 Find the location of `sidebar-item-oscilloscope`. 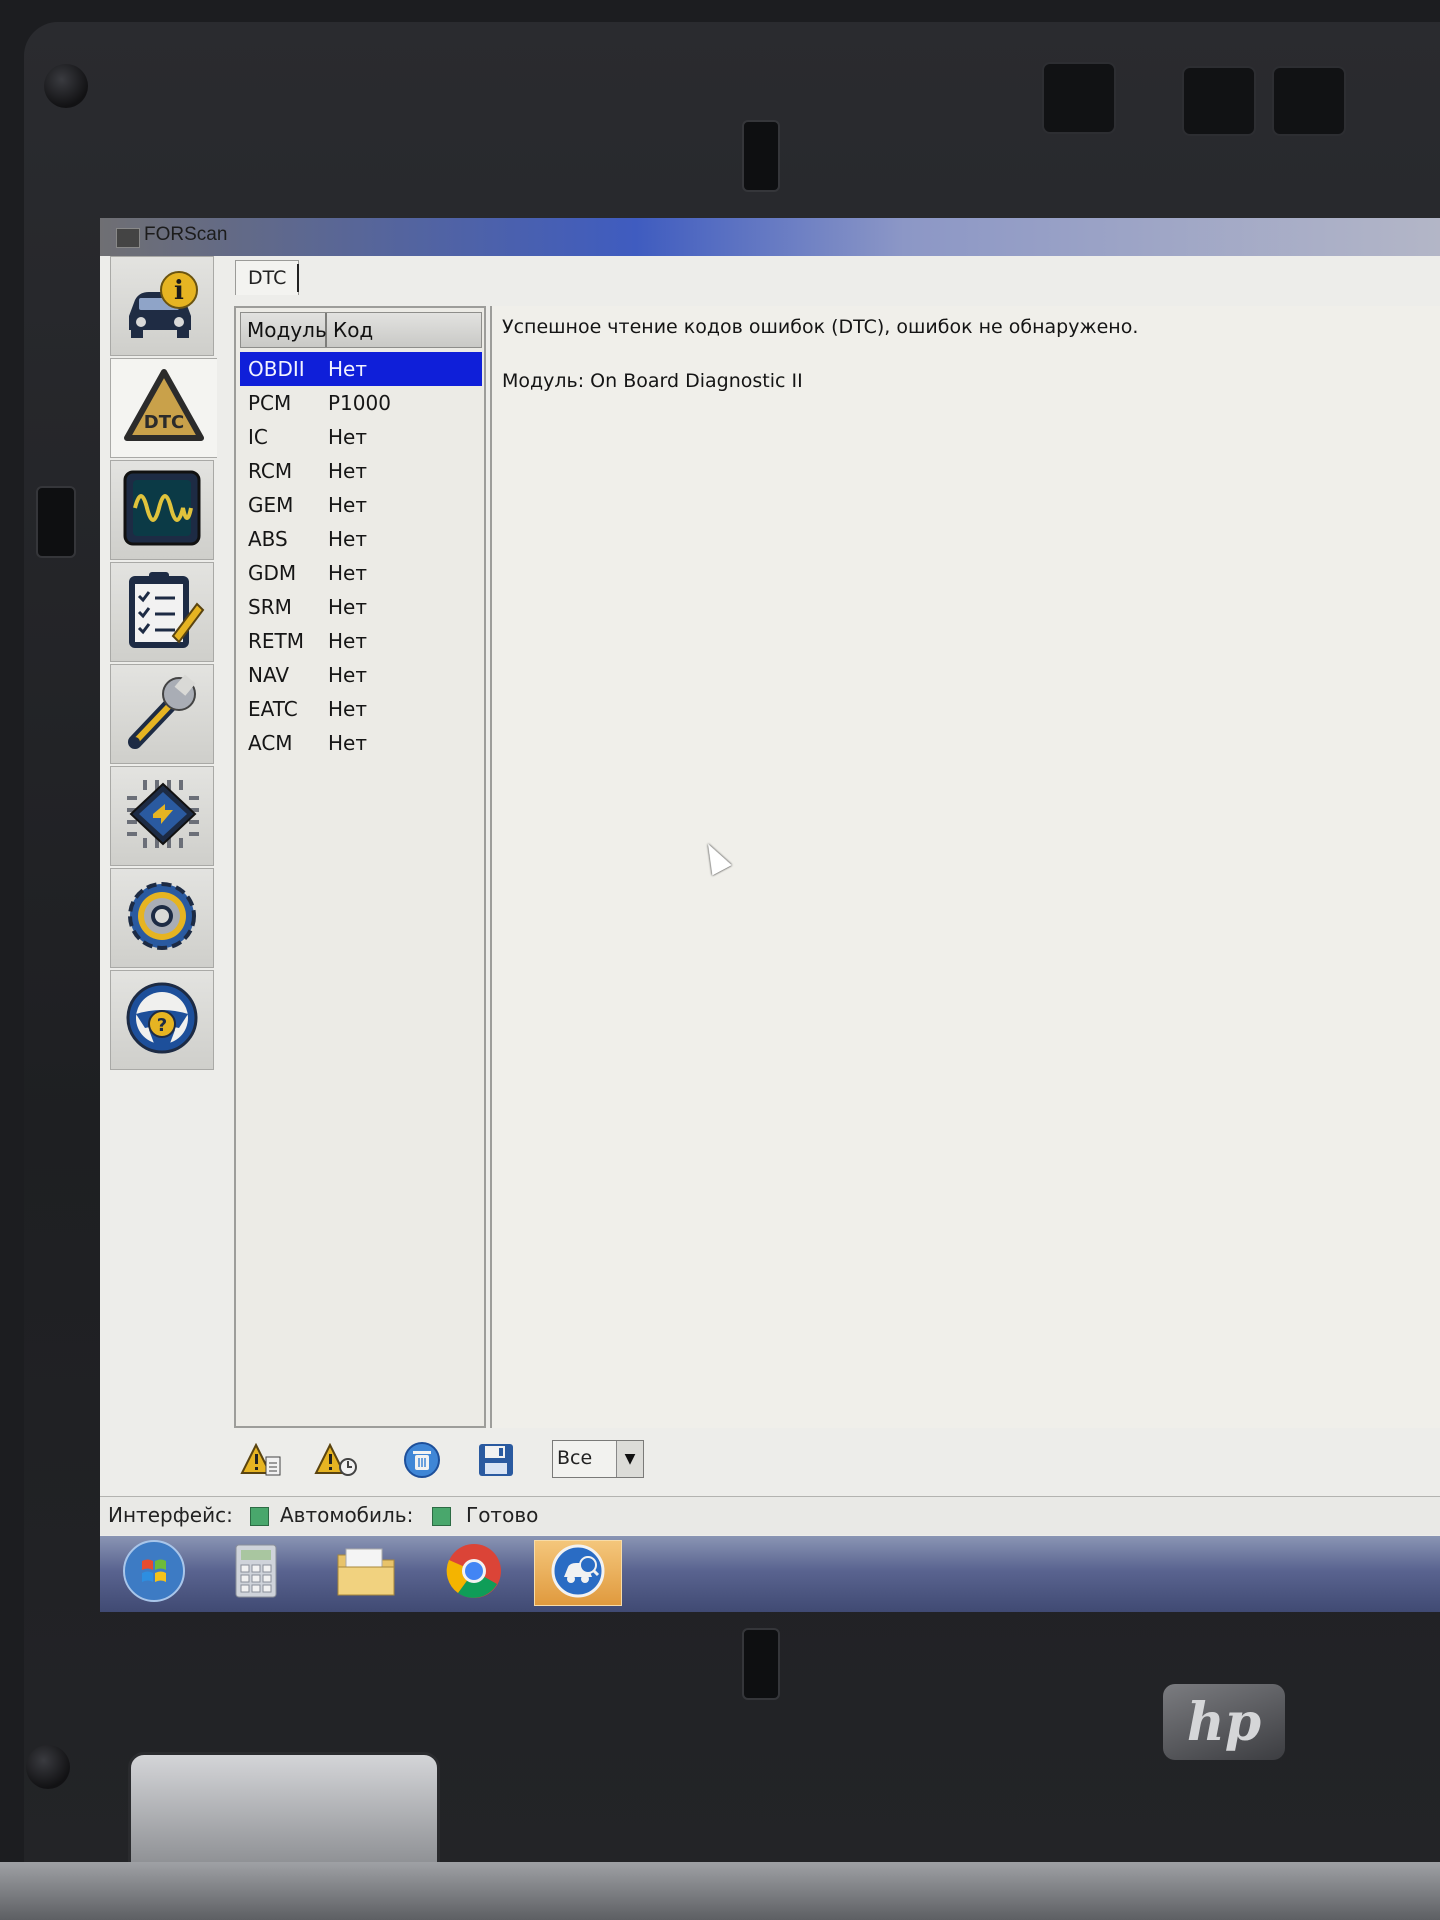

sidebar-item-oscilloscope is located at coordinates (162, 510).